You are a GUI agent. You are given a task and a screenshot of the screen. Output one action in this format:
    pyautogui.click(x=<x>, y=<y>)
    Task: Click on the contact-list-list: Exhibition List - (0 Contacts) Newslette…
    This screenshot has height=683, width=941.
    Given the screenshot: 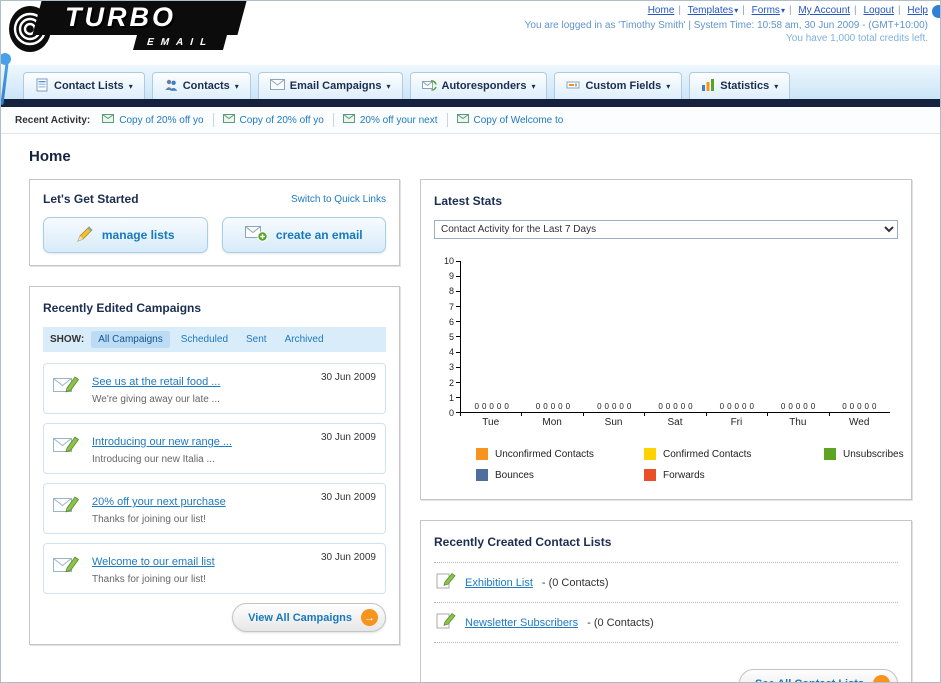 What is the action you would take?
    pyautogui.click(x=666, y=602)
    